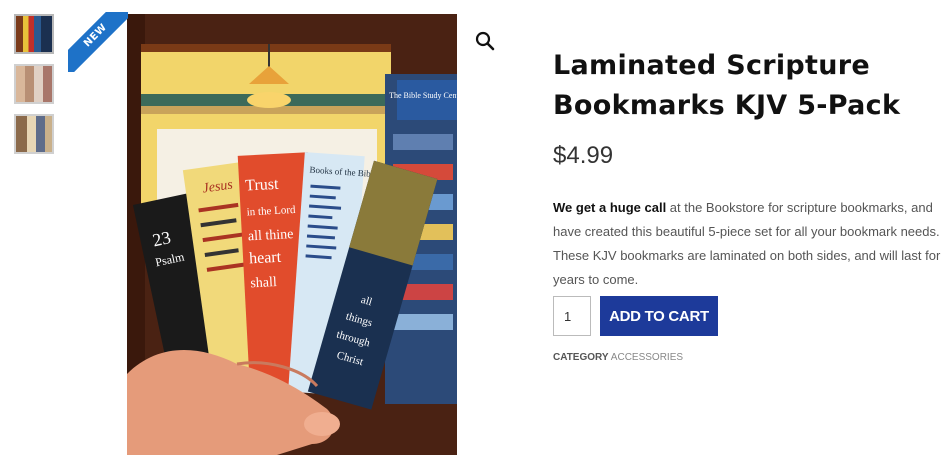  Describe the element at coordinates (265, 258) in the screenshot. I see `svg-text: heart` at that location.